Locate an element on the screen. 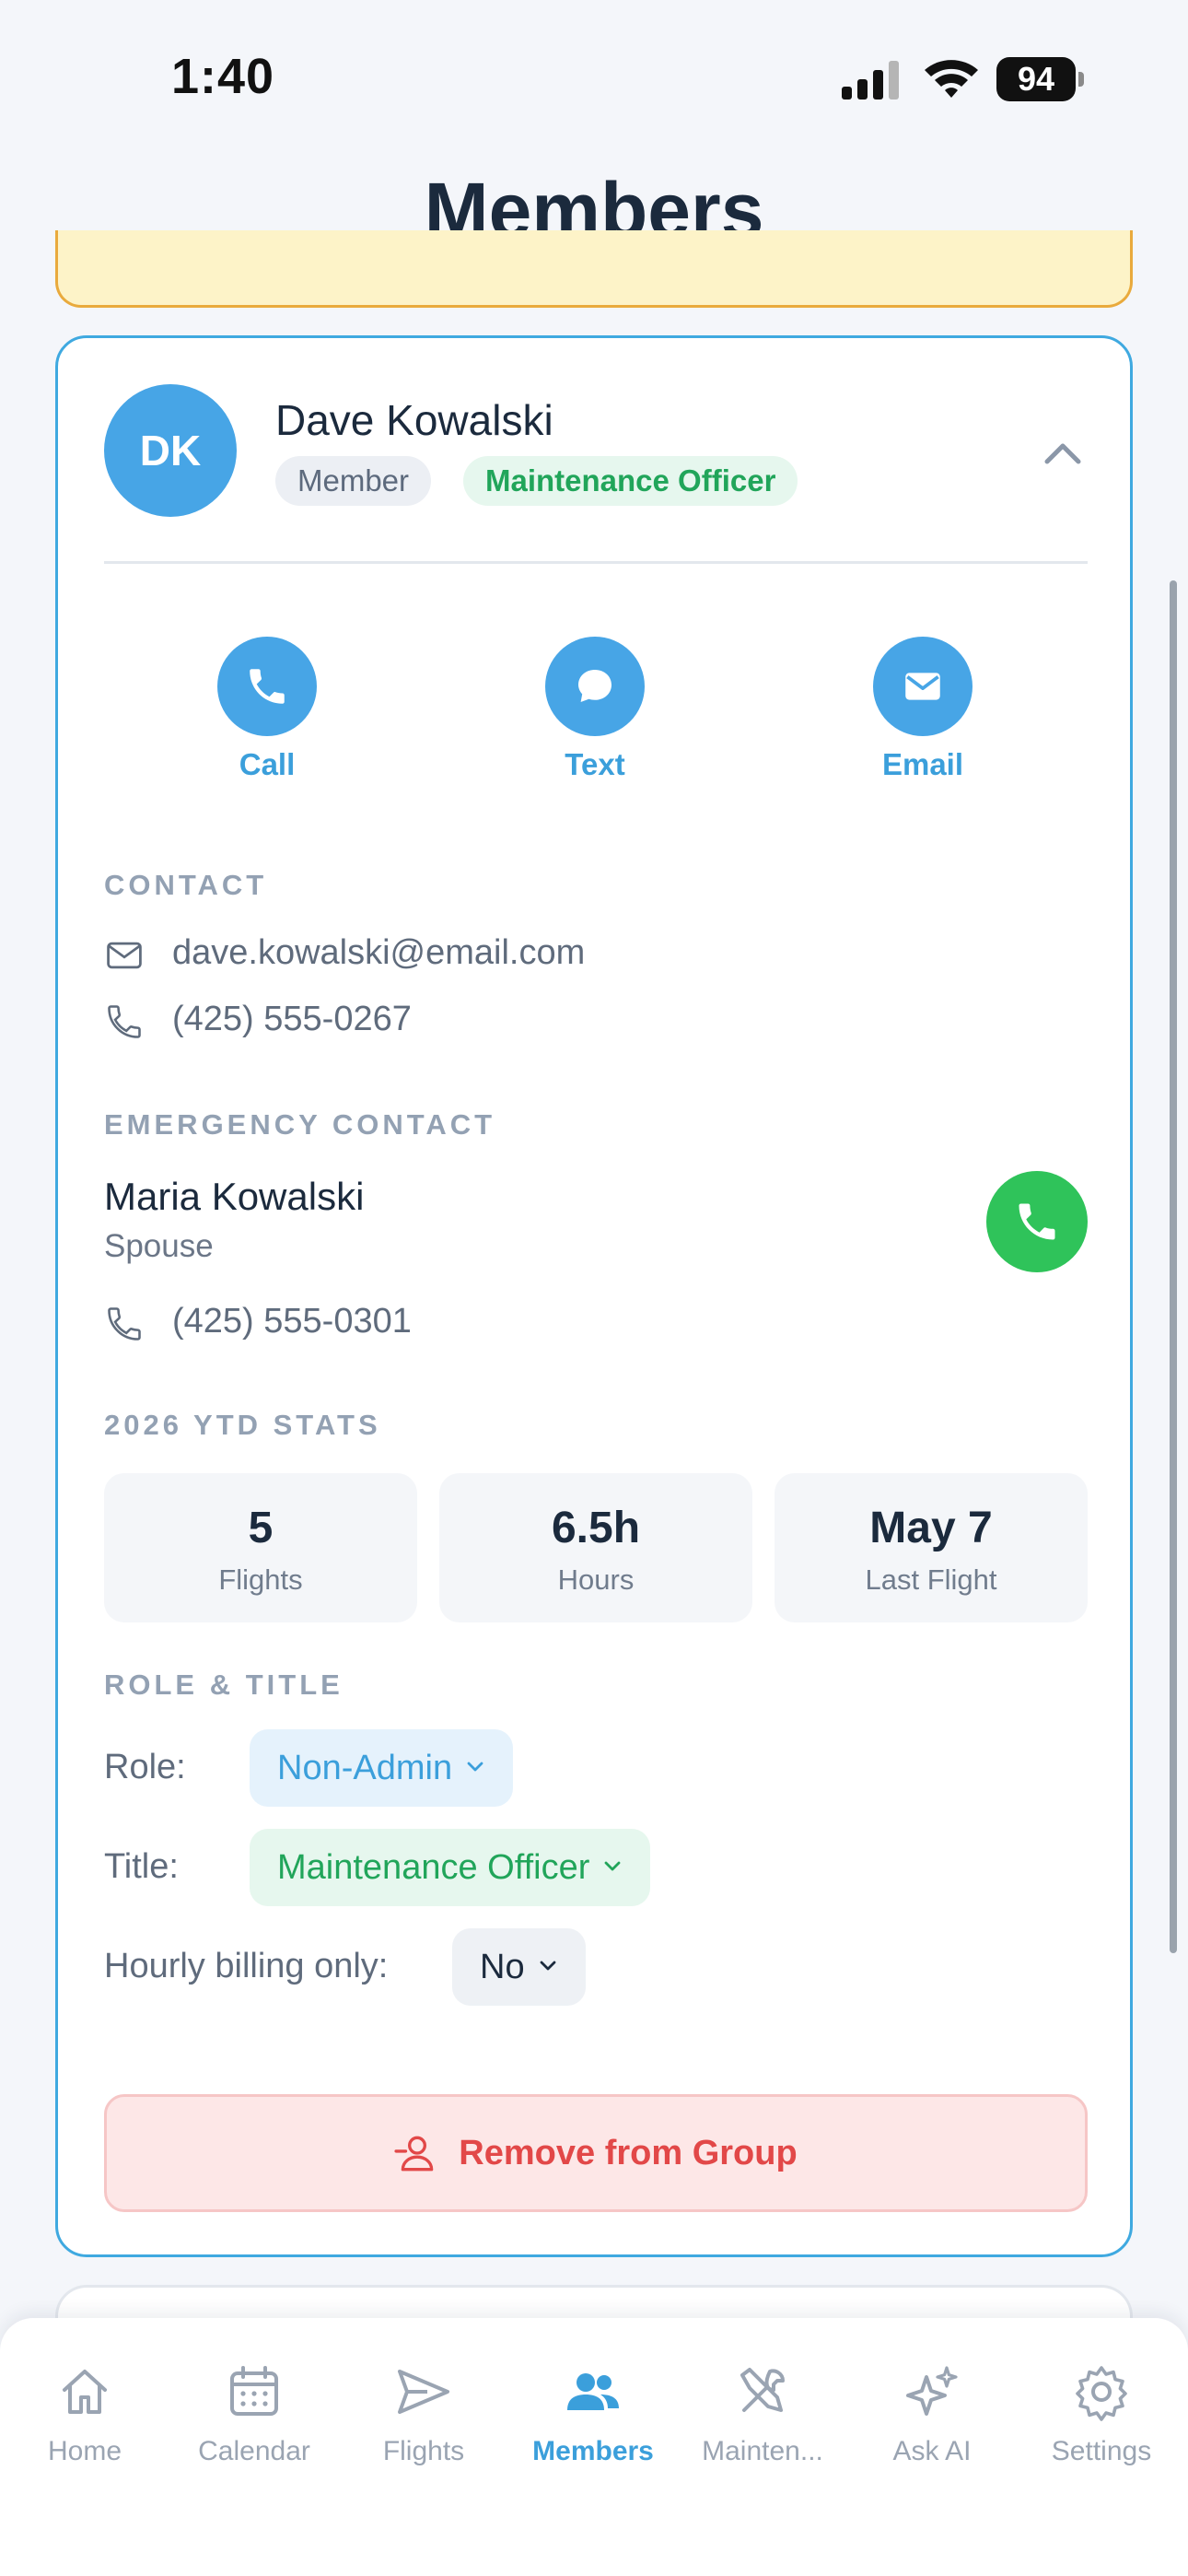 Image resolution: width=1188 pixels, height=2576 pixels. mail-icon is located at coordinates (922, 686).